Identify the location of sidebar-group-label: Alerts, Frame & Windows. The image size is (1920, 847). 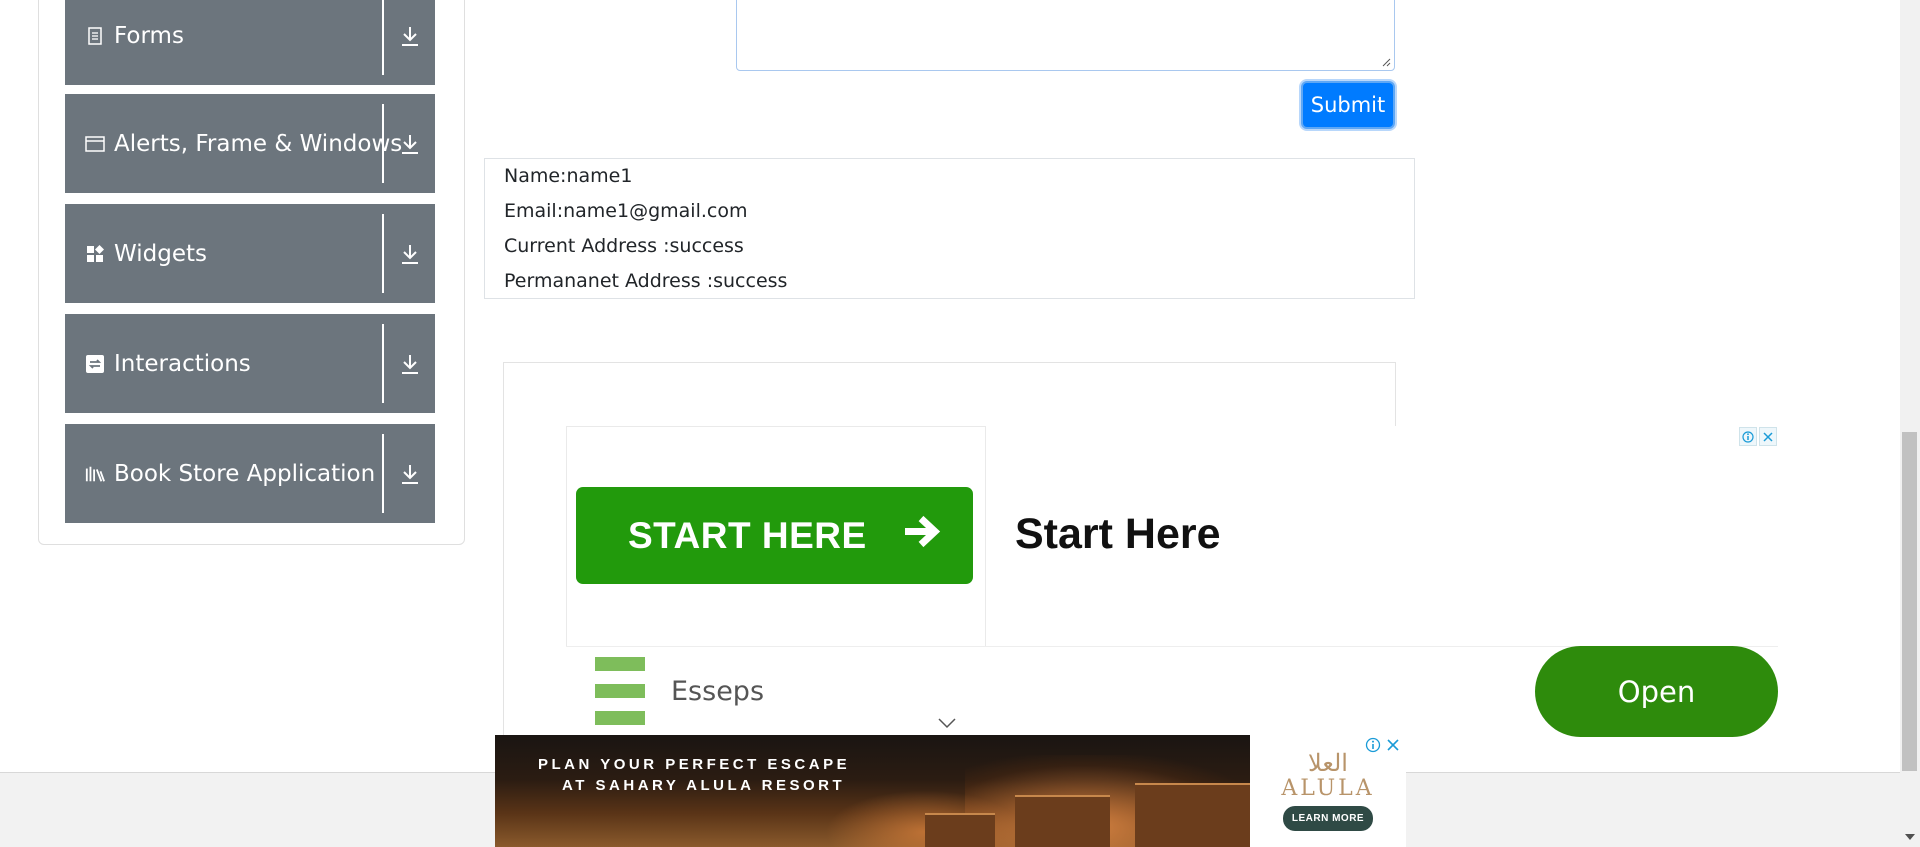
(258, 143).